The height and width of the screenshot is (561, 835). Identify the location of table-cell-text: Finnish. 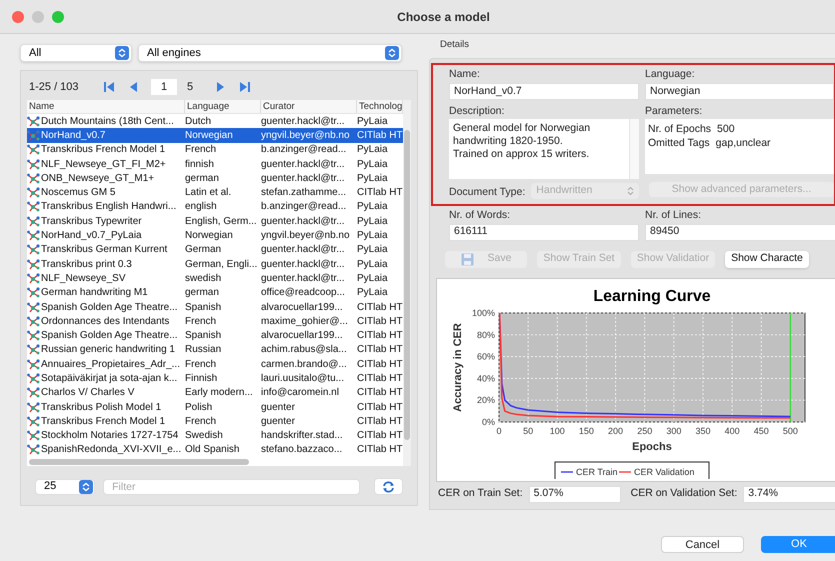
(201, 379).